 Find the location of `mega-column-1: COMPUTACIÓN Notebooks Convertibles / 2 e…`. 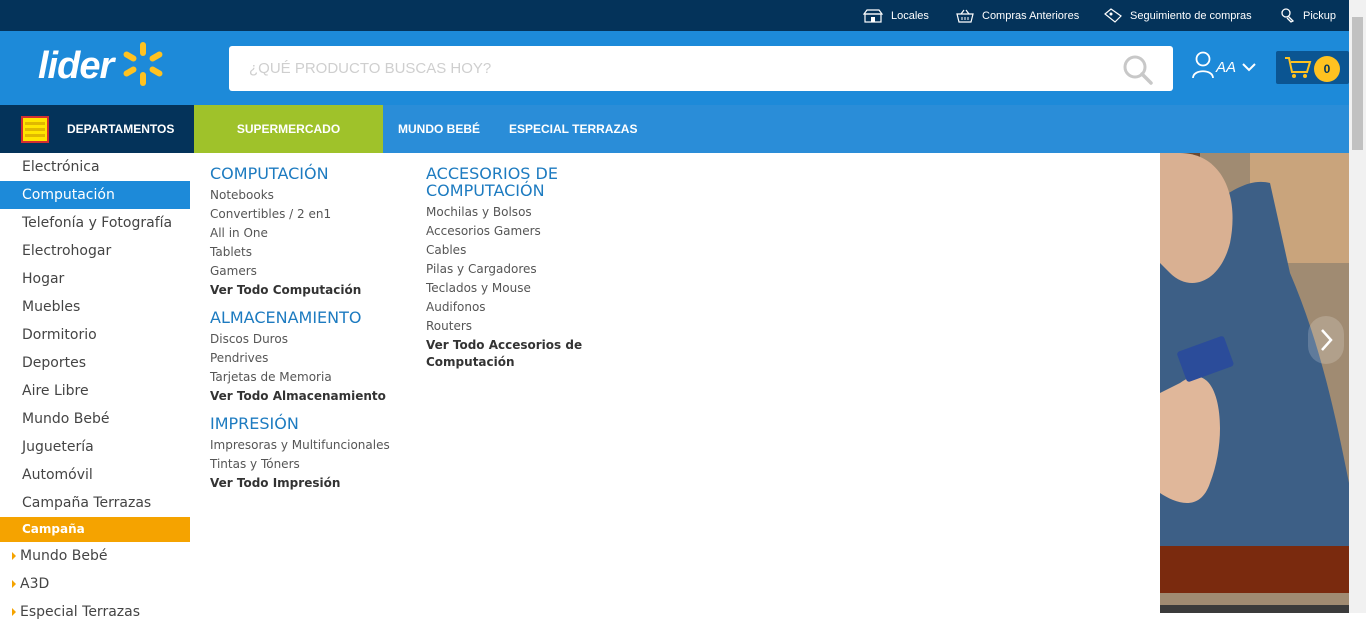

mega-column-1: COMPUTACIÓN Notebooks Convertibles / 2 e… is located at coordinates (300, 333).